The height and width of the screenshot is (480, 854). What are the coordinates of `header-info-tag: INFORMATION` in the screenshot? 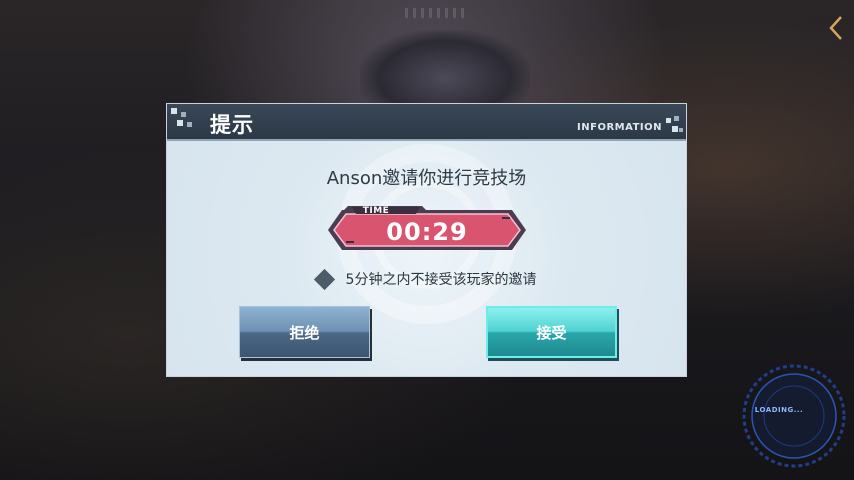 It's located at (619, 127).